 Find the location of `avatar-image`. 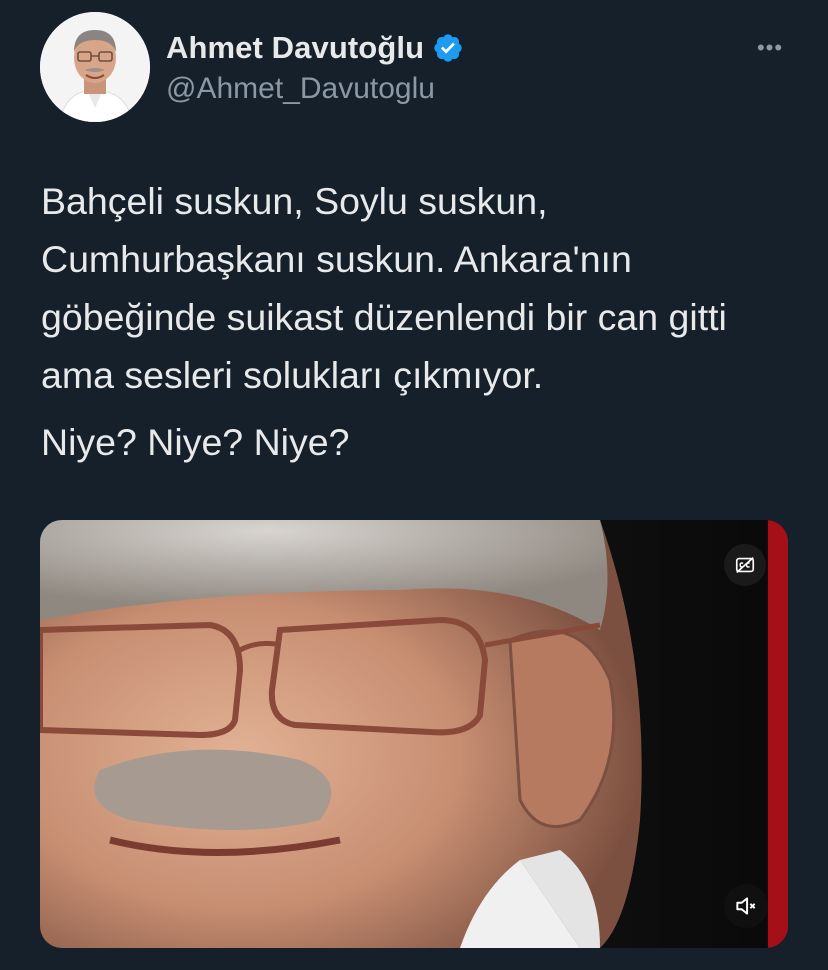

avatar-image is located at coordinates (95, 67).